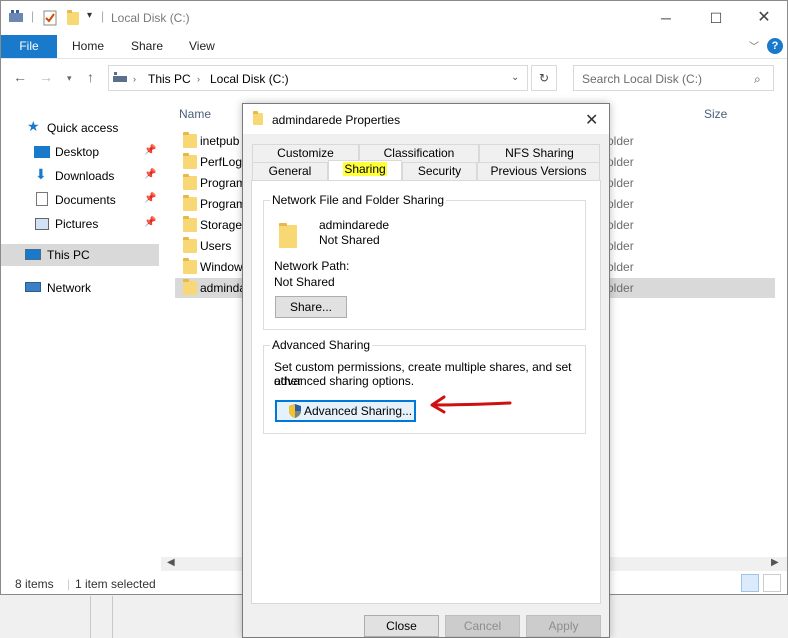 Image resolution: width=788 pixels, height=638 pixels. I want to click on column-header-size: Size, so click(715, 114).